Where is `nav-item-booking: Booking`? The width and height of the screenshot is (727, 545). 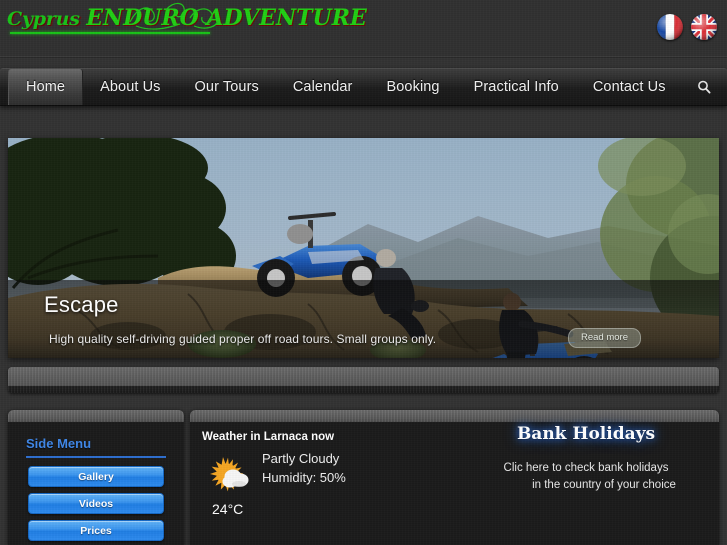
nav-item-booking: Booking is located at coordinates (413, 87).